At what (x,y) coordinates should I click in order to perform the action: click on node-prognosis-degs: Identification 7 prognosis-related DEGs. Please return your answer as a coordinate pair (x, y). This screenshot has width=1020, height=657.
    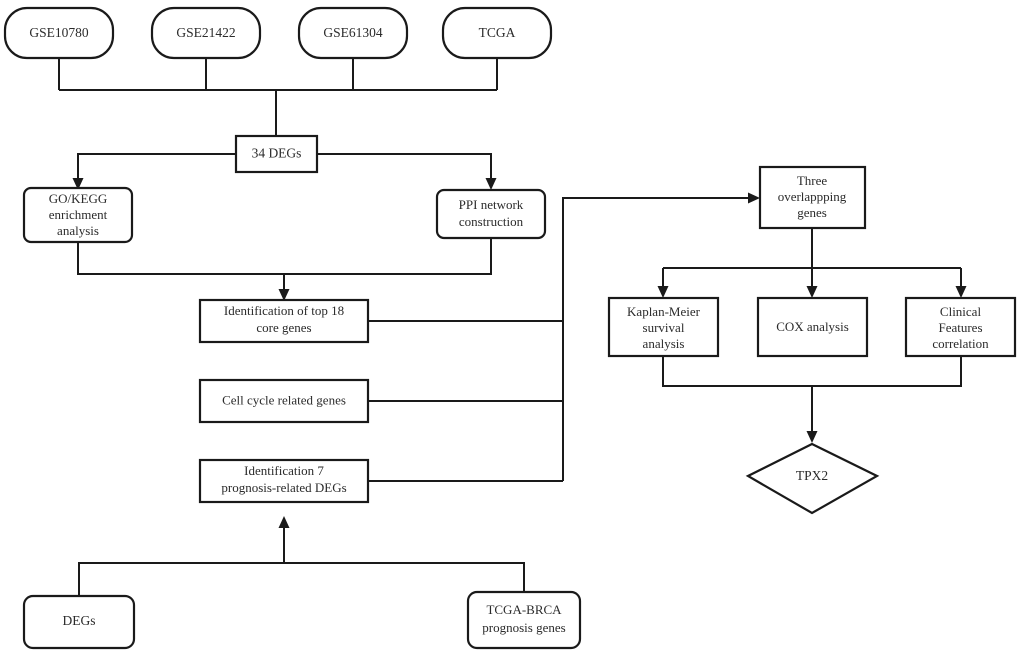
    Looking at the image, I should click on (284, 481).